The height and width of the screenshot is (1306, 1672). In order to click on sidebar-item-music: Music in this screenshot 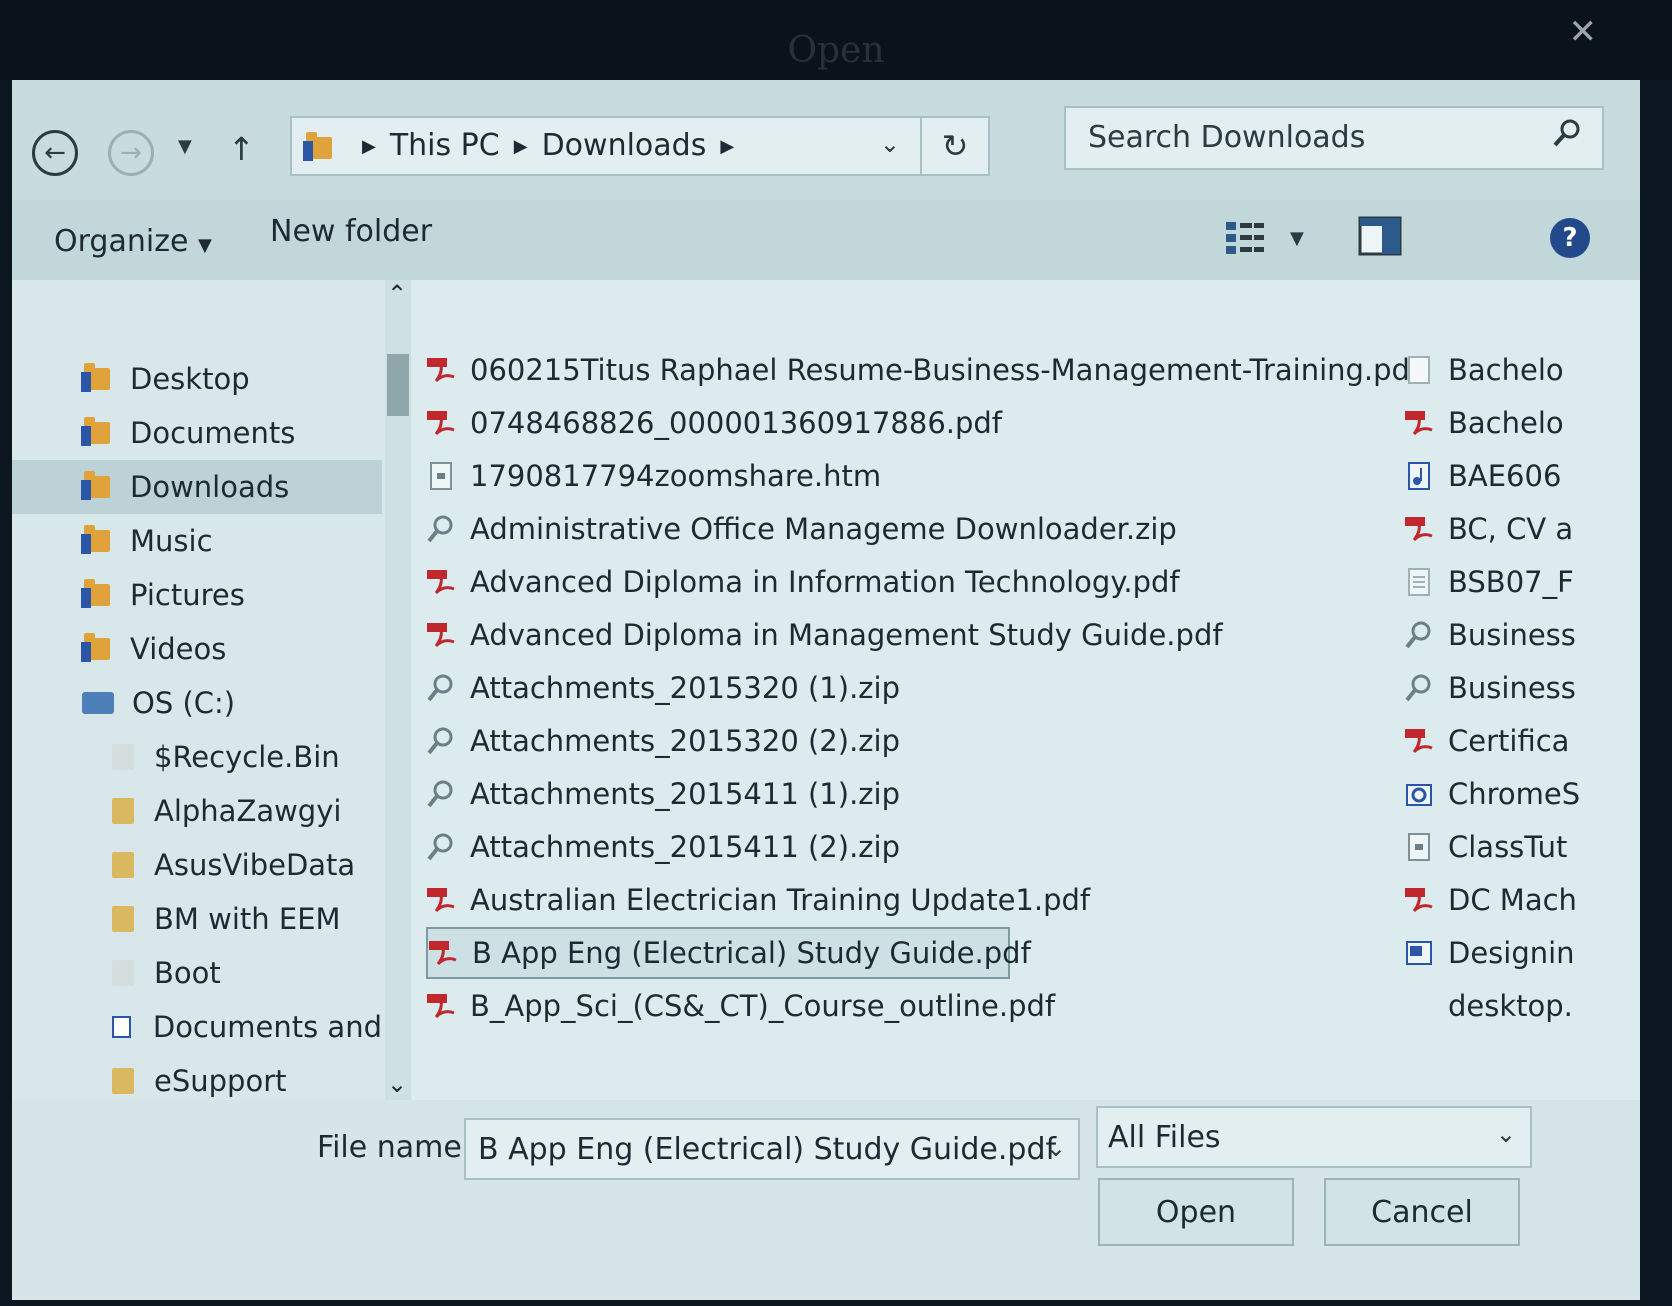, I will do `click(197, 541)`.